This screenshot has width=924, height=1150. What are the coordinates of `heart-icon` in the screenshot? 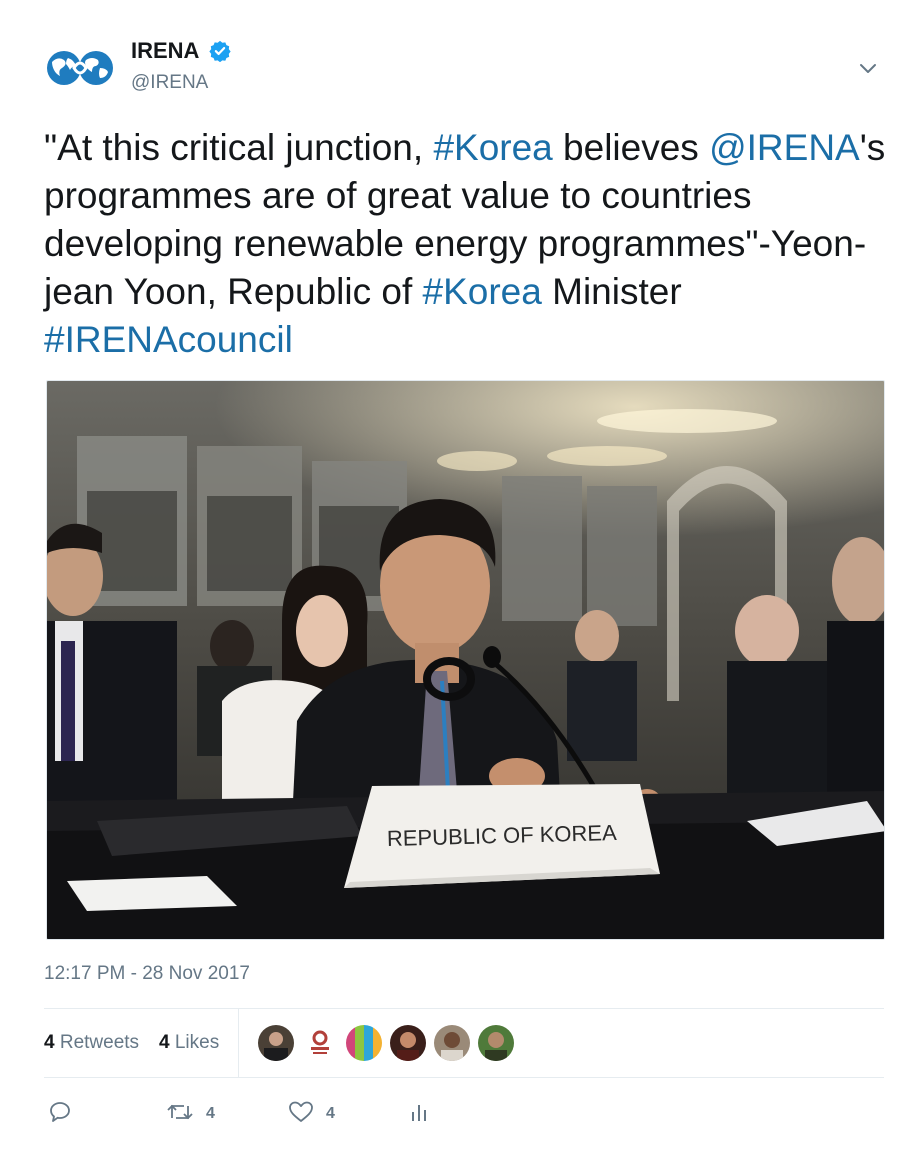 It's located at (301, 1114).